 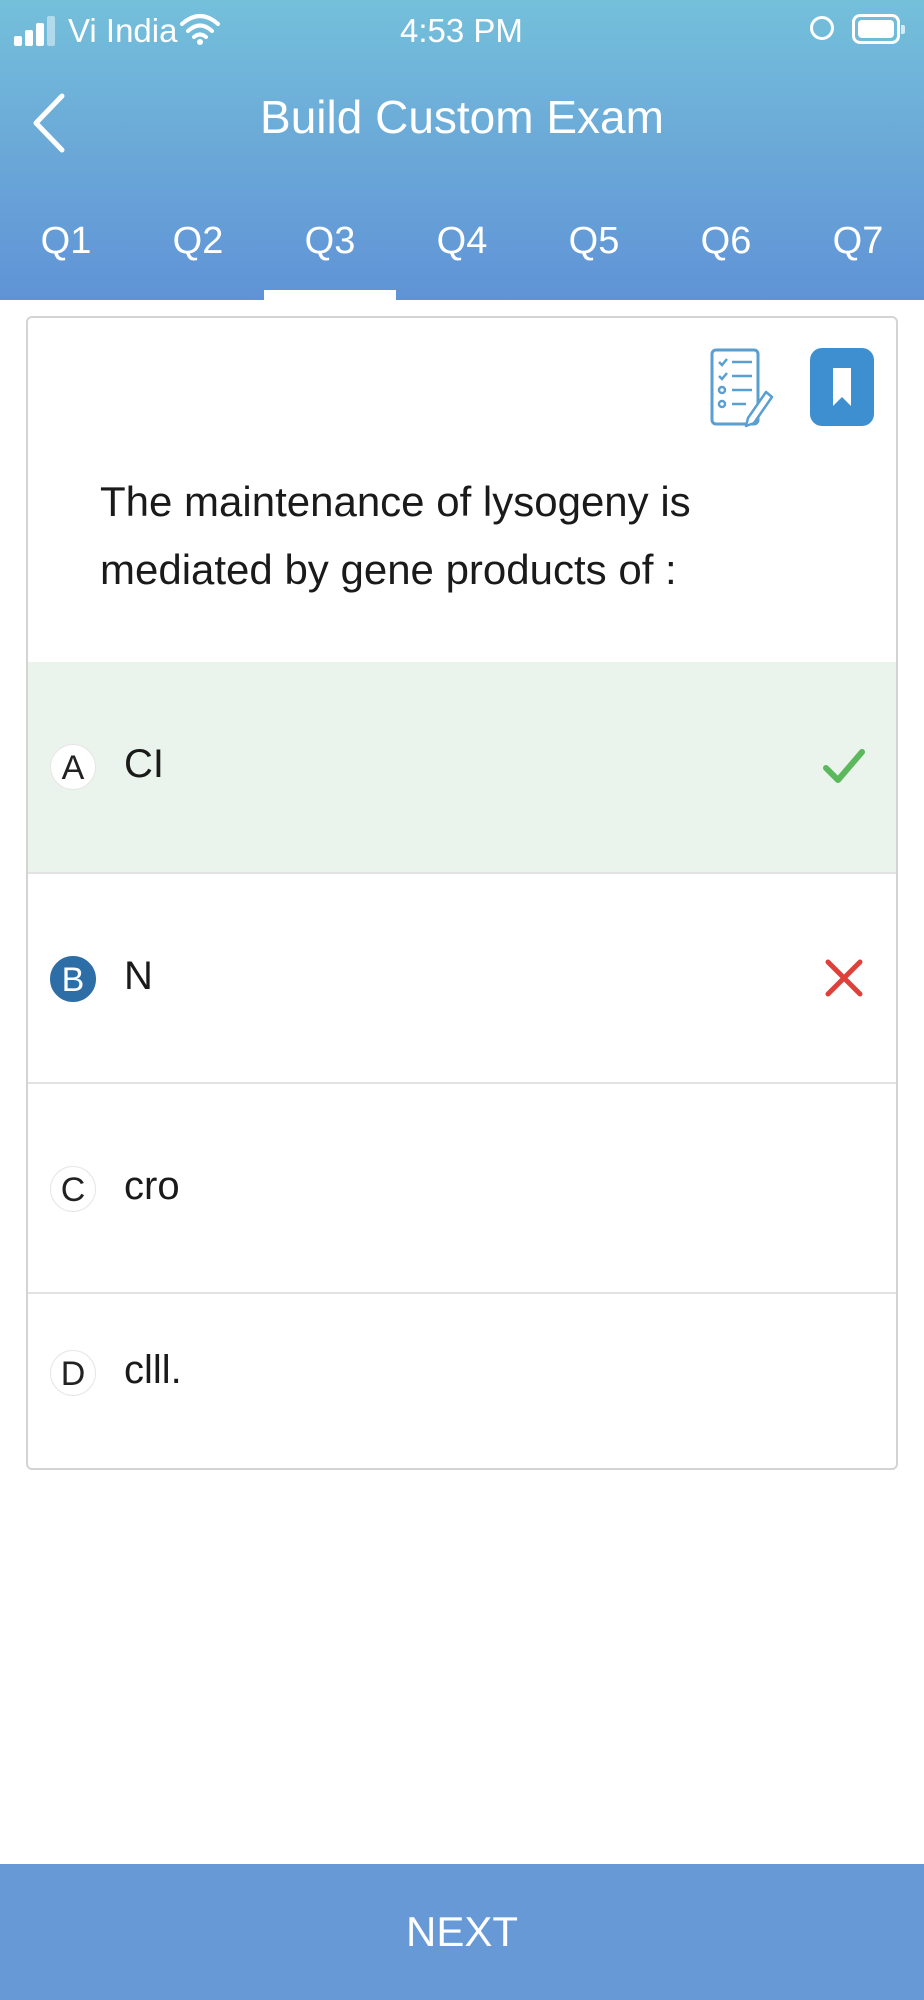 I want to click on option-text-d: clll., so click(x=153, y=1370).